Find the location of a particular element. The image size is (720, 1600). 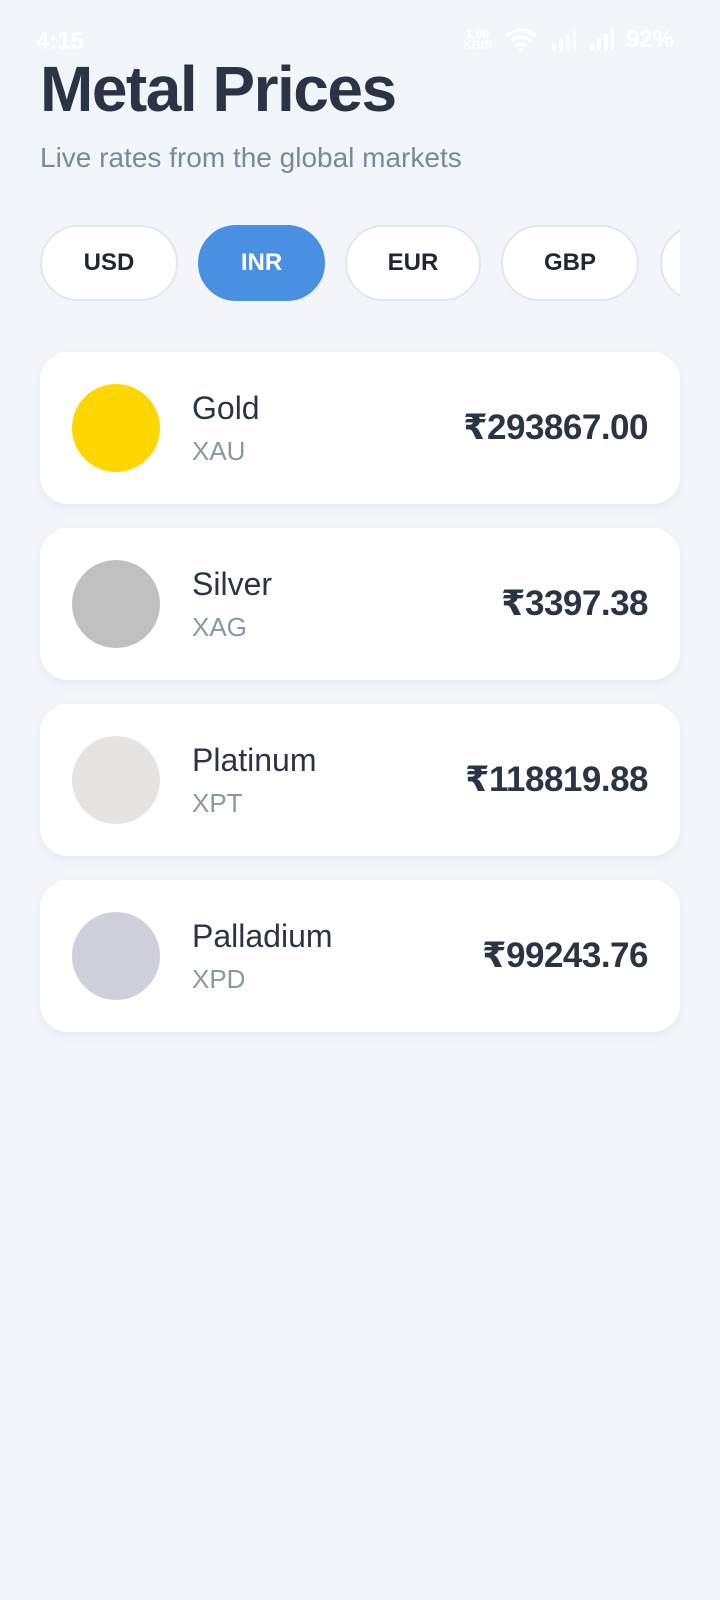

platinum-color-swatch is located at coordinates (116, 780).